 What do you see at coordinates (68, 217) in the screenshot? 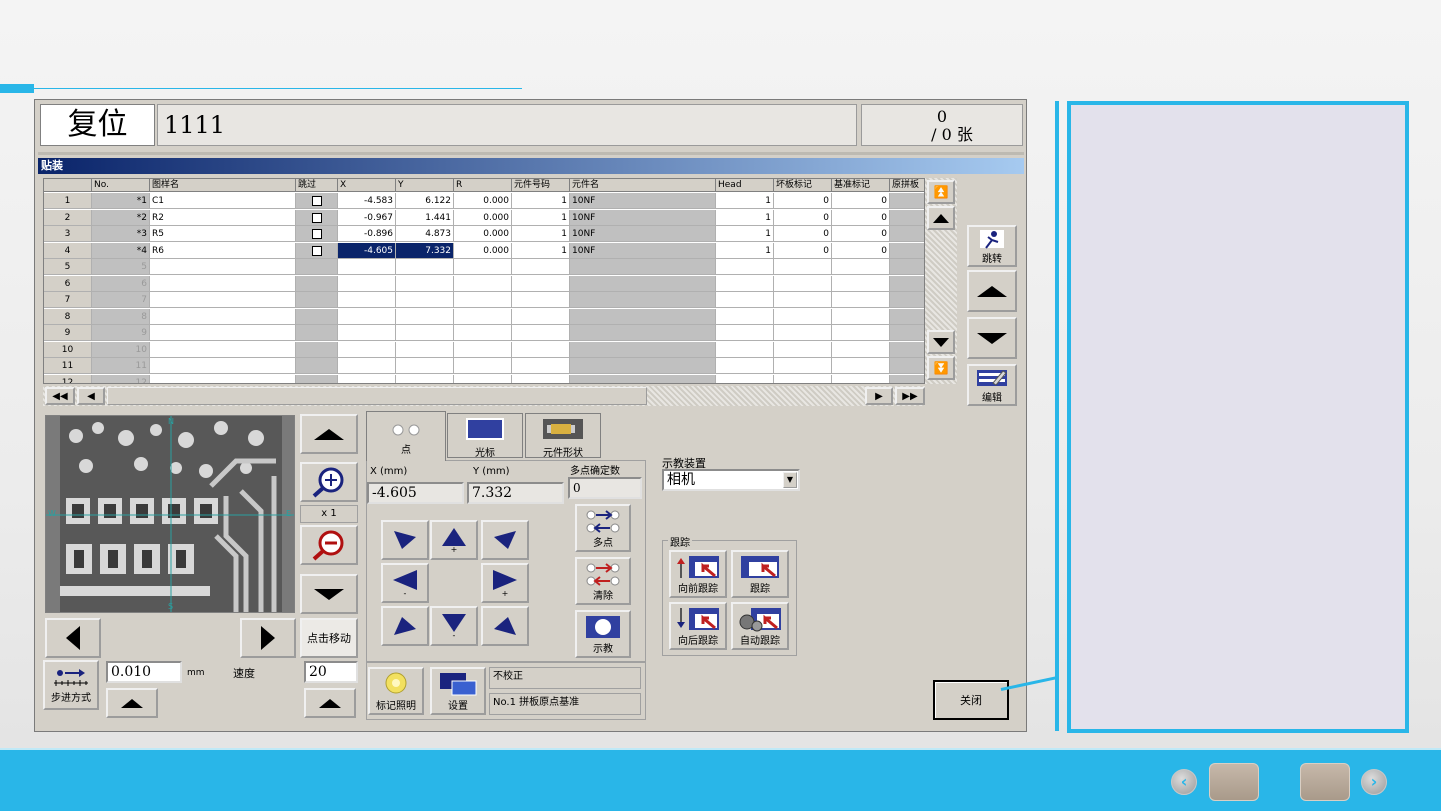
I see `grid-cell-row: 2` at bounding box center [68, 217].